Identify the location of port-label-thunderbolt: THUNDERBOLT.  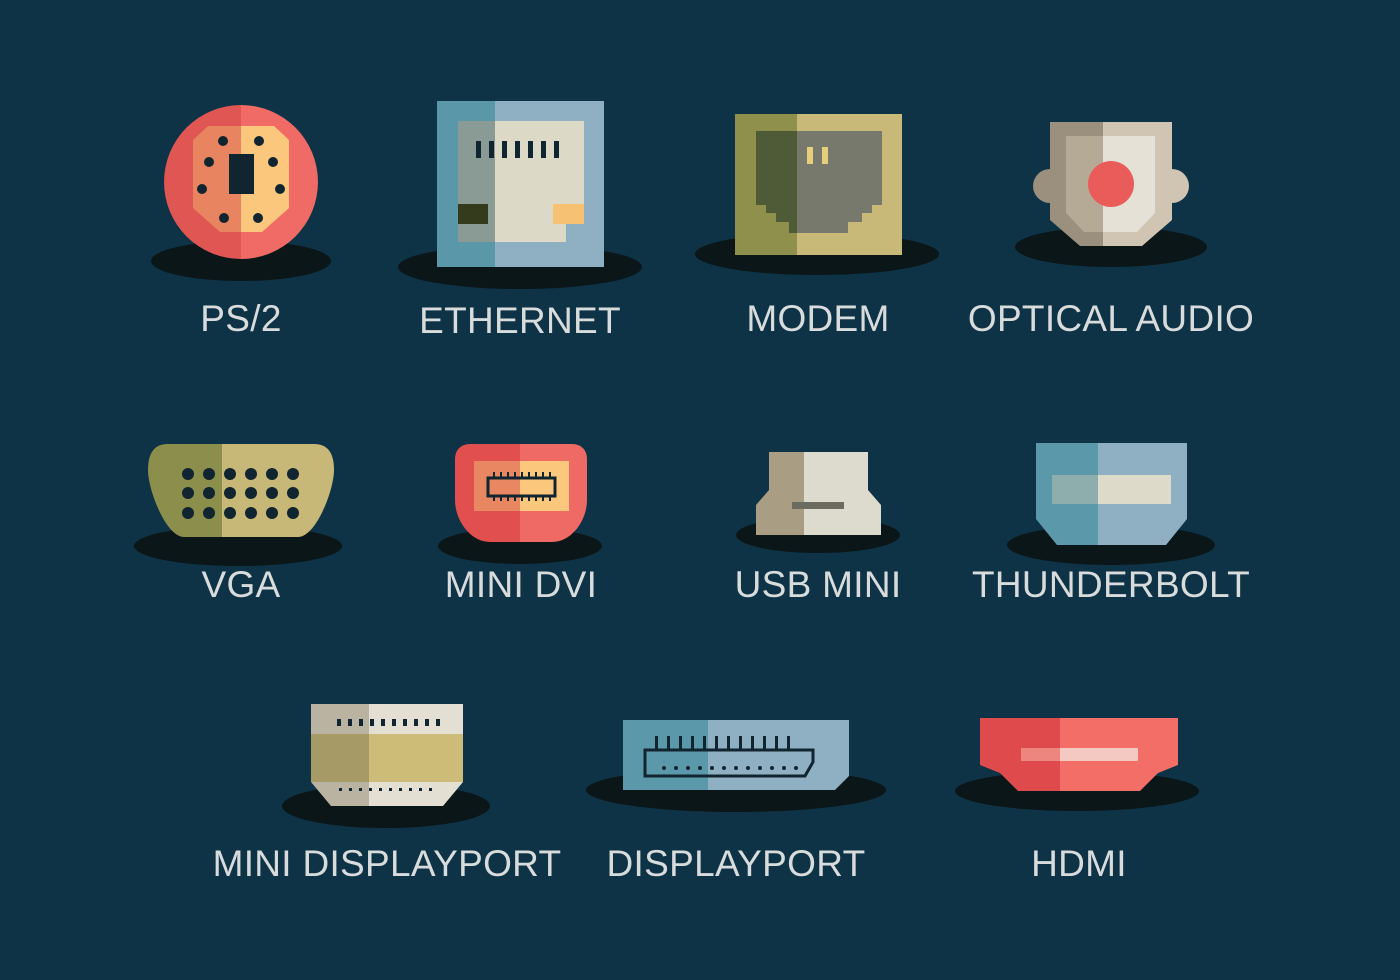
(1111, 584).